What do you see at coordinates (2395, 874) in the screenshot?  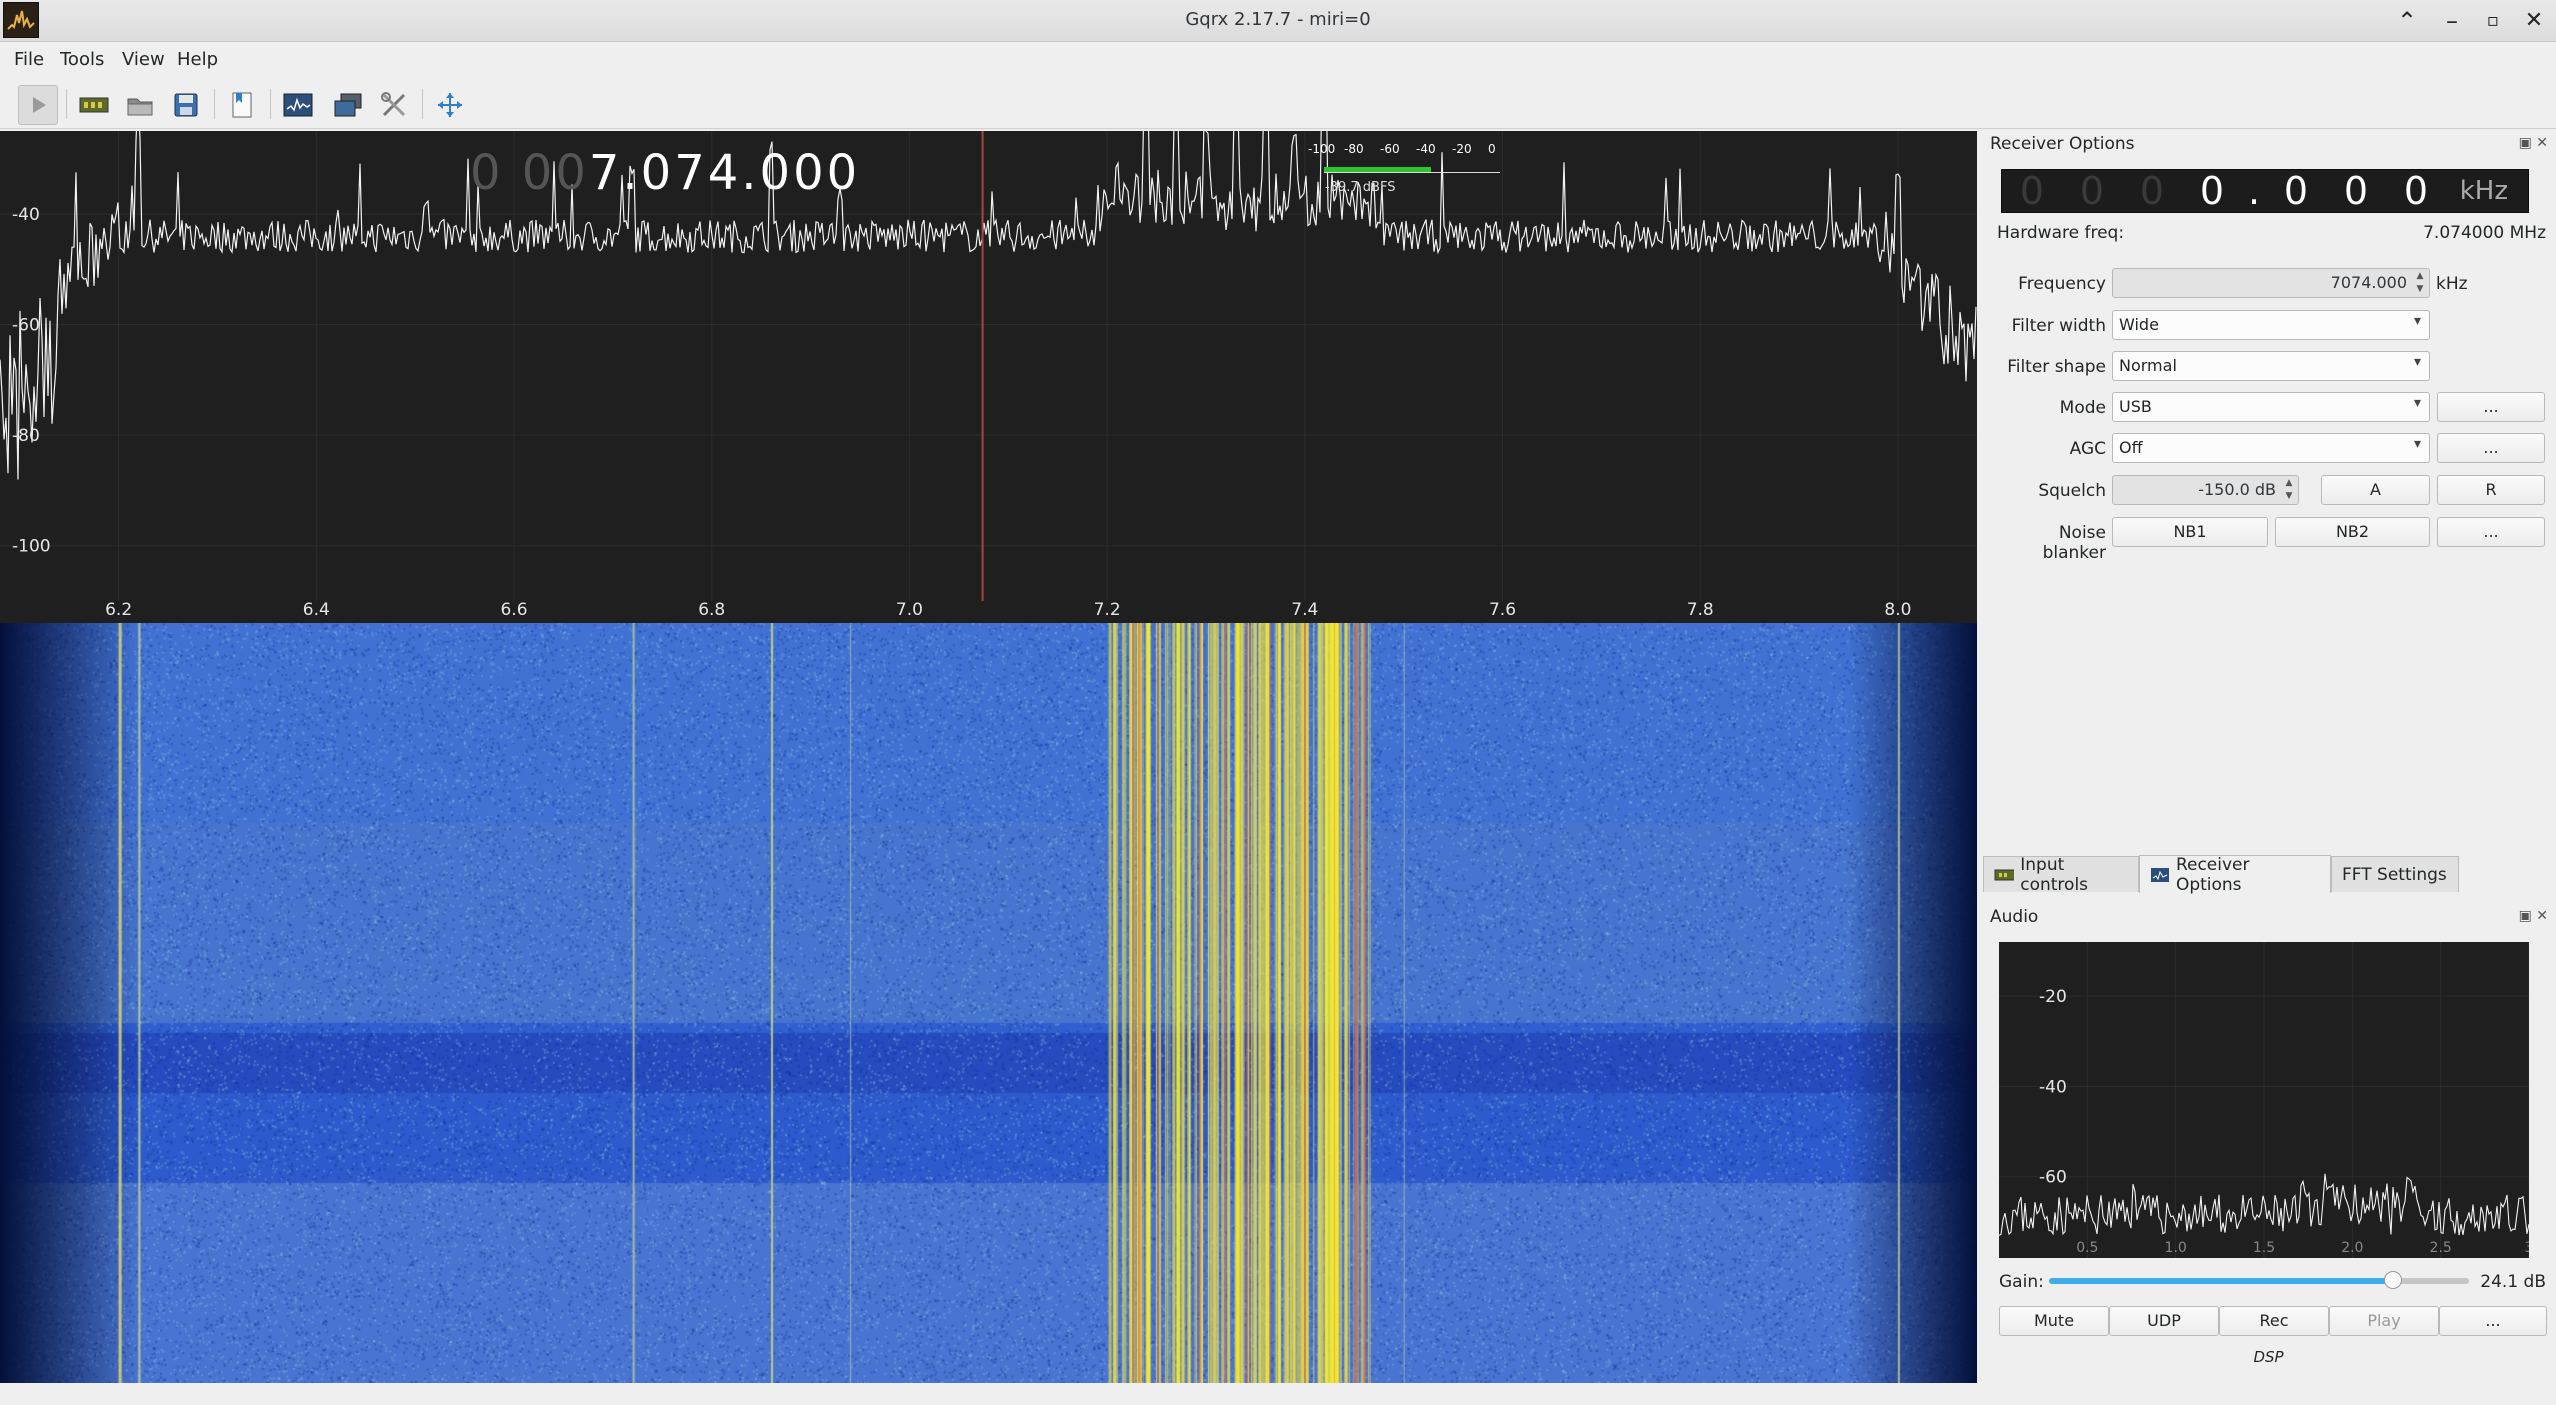 I see `tab-fft-settings: FFT Settings` at bounding box center [2395, 874].